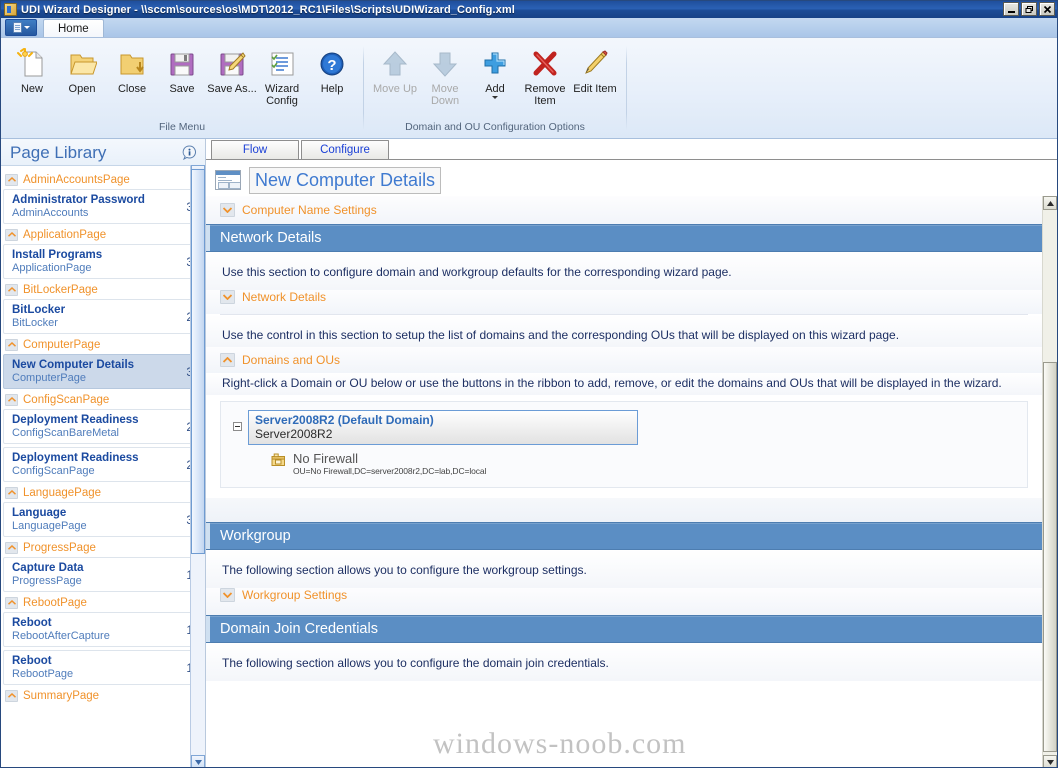  I want to click on page-group-header-adminaccountspage: AdminAccountsPage, so click(103, 179).